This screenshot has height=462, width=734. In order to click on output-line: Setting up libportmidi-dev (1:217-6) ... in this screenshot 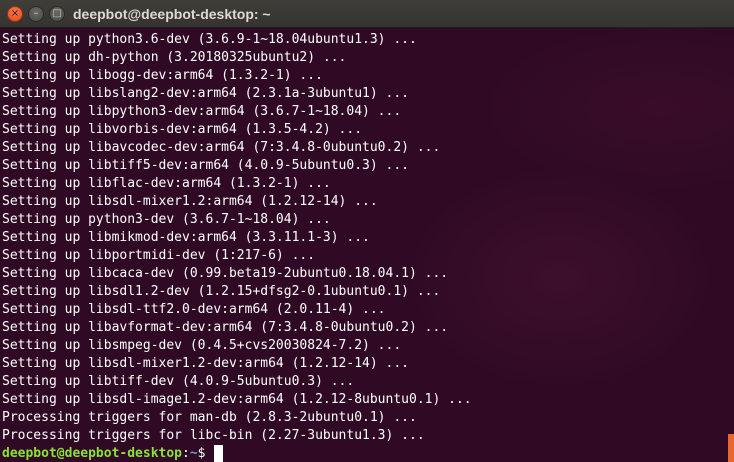, I will do `click(159, 255)`.